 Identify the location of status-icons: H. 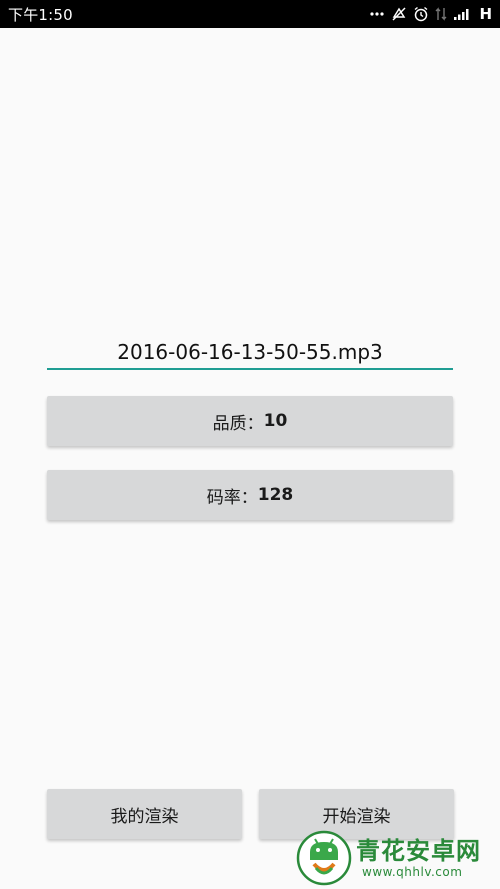
(430, 14).